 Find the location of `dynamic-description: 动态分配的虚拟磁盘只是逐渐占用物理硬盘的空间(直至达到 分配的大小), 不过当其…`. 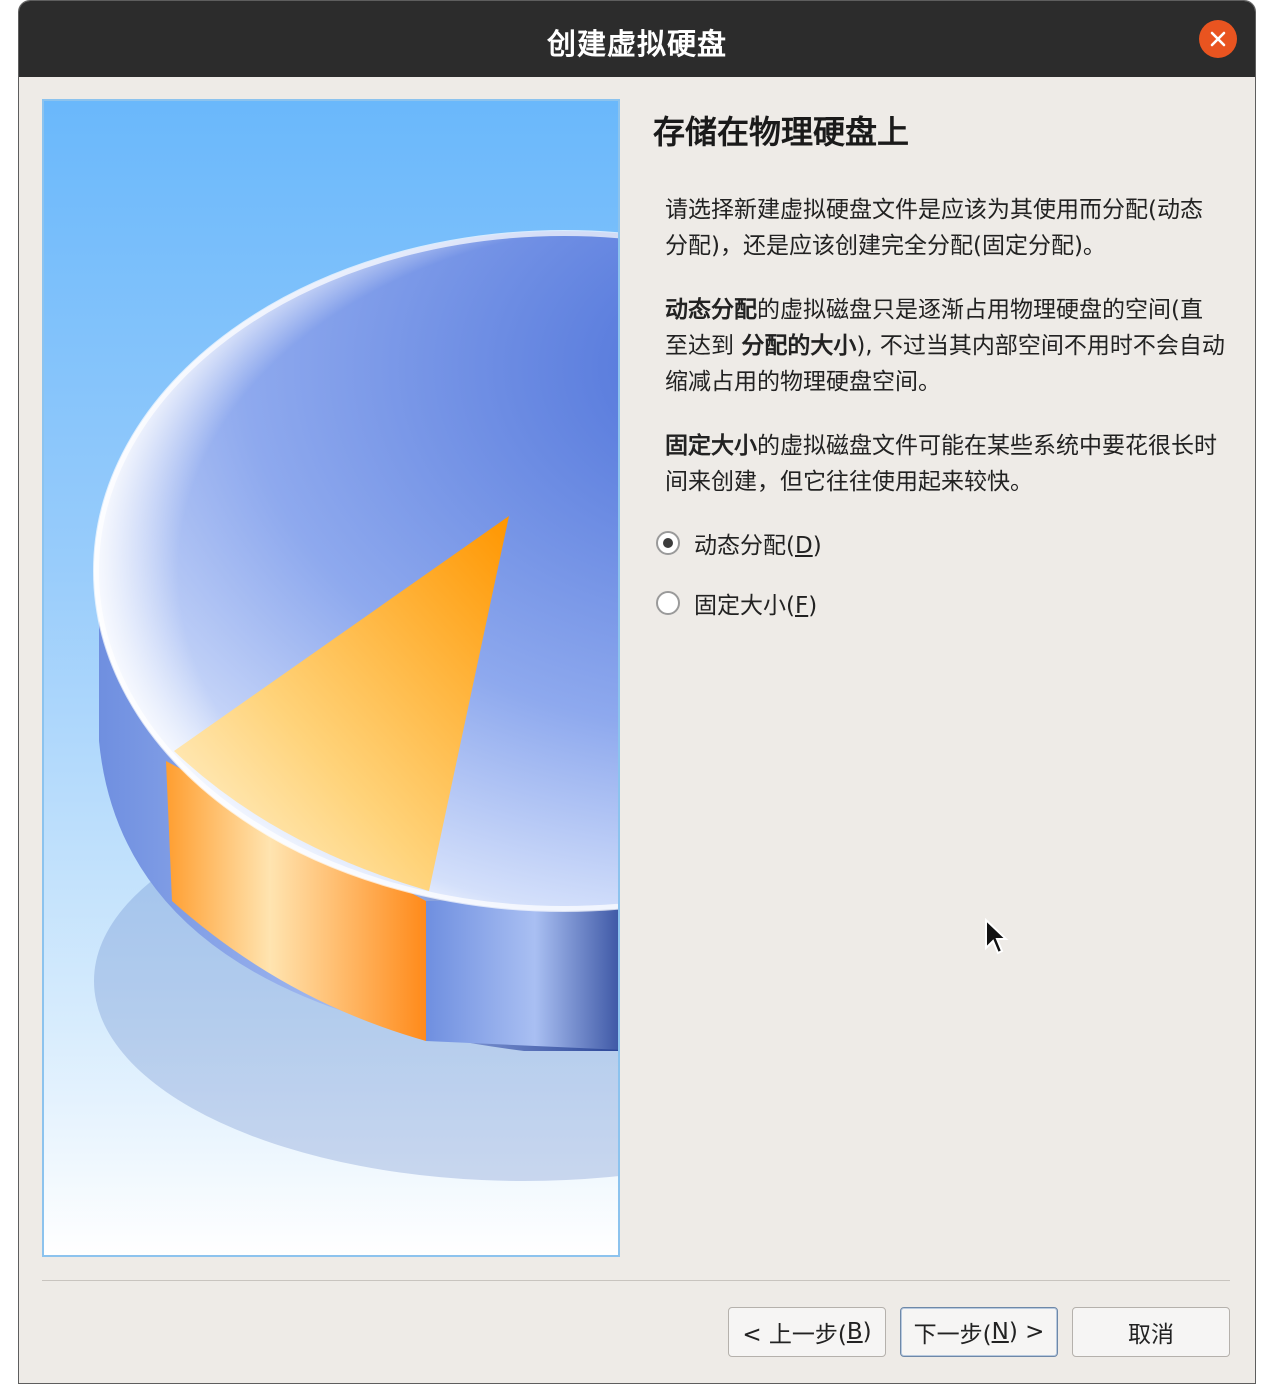

dynamic-description: 动态分配的虚拟磁盘只是逐渐占用物理硬盘的空间(直至达到 分配的大小), 不过当其… is located at coordinates (945, 346).